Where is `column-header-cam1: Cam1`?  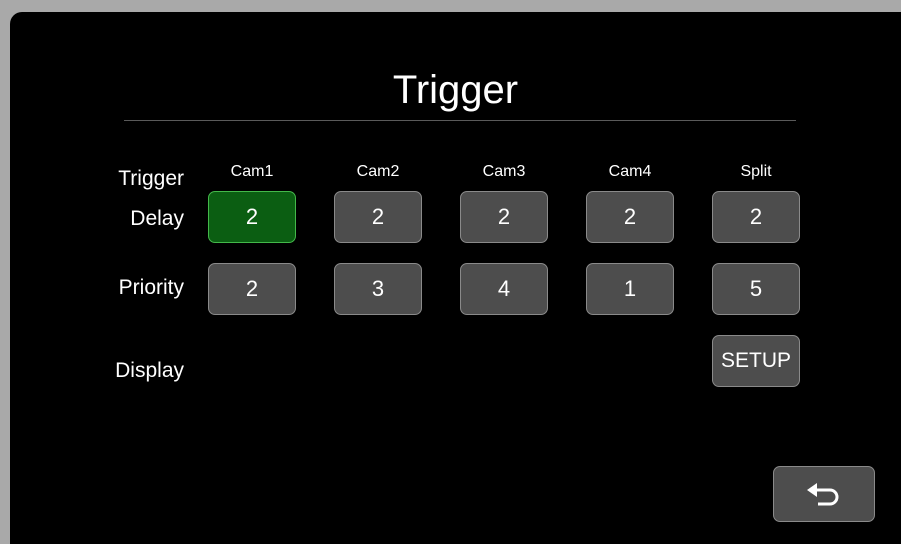 column-header-cam1: Cam1 is located at coordinates (252, 171).